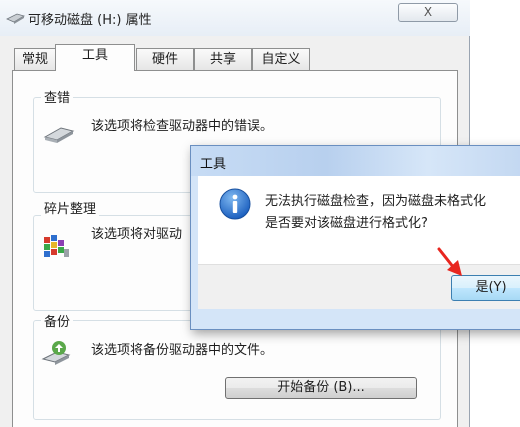 Image resolution: width=520 pixels, height=427 pixels. Describe the element at coordinates (449, 261) in the screenshot. I see `red-arrow-icon` at that location.